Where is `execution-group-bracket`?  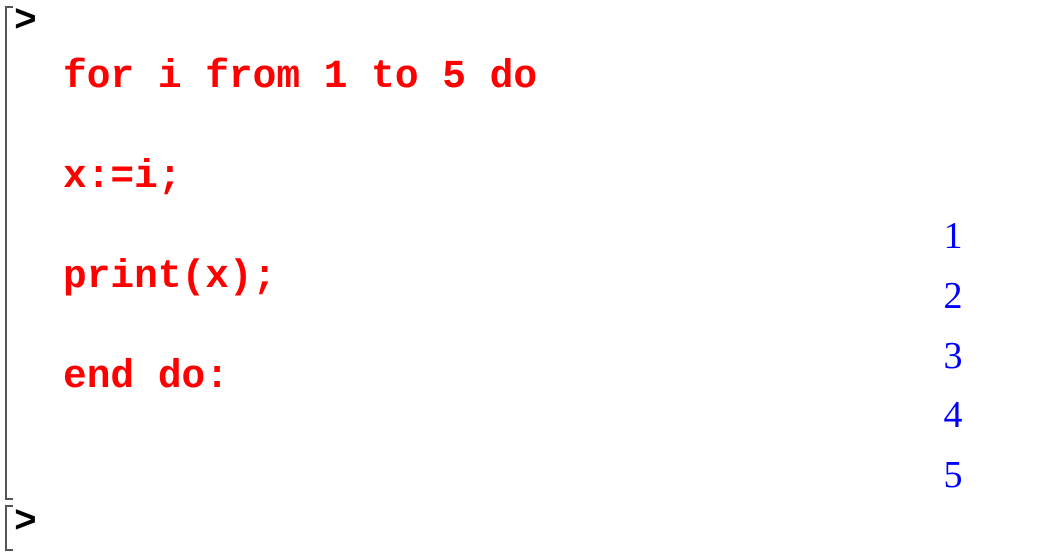
execution-group-bracket is located at coordinates (9, 253).